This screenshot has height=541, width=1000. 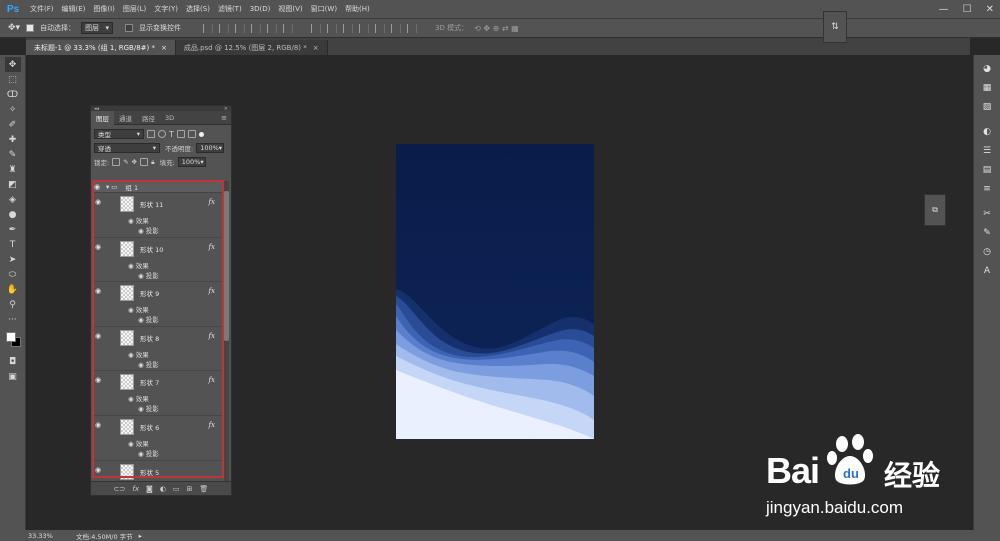 I want to click on lock-position-icon: ✥, so click(x=134, y=162).